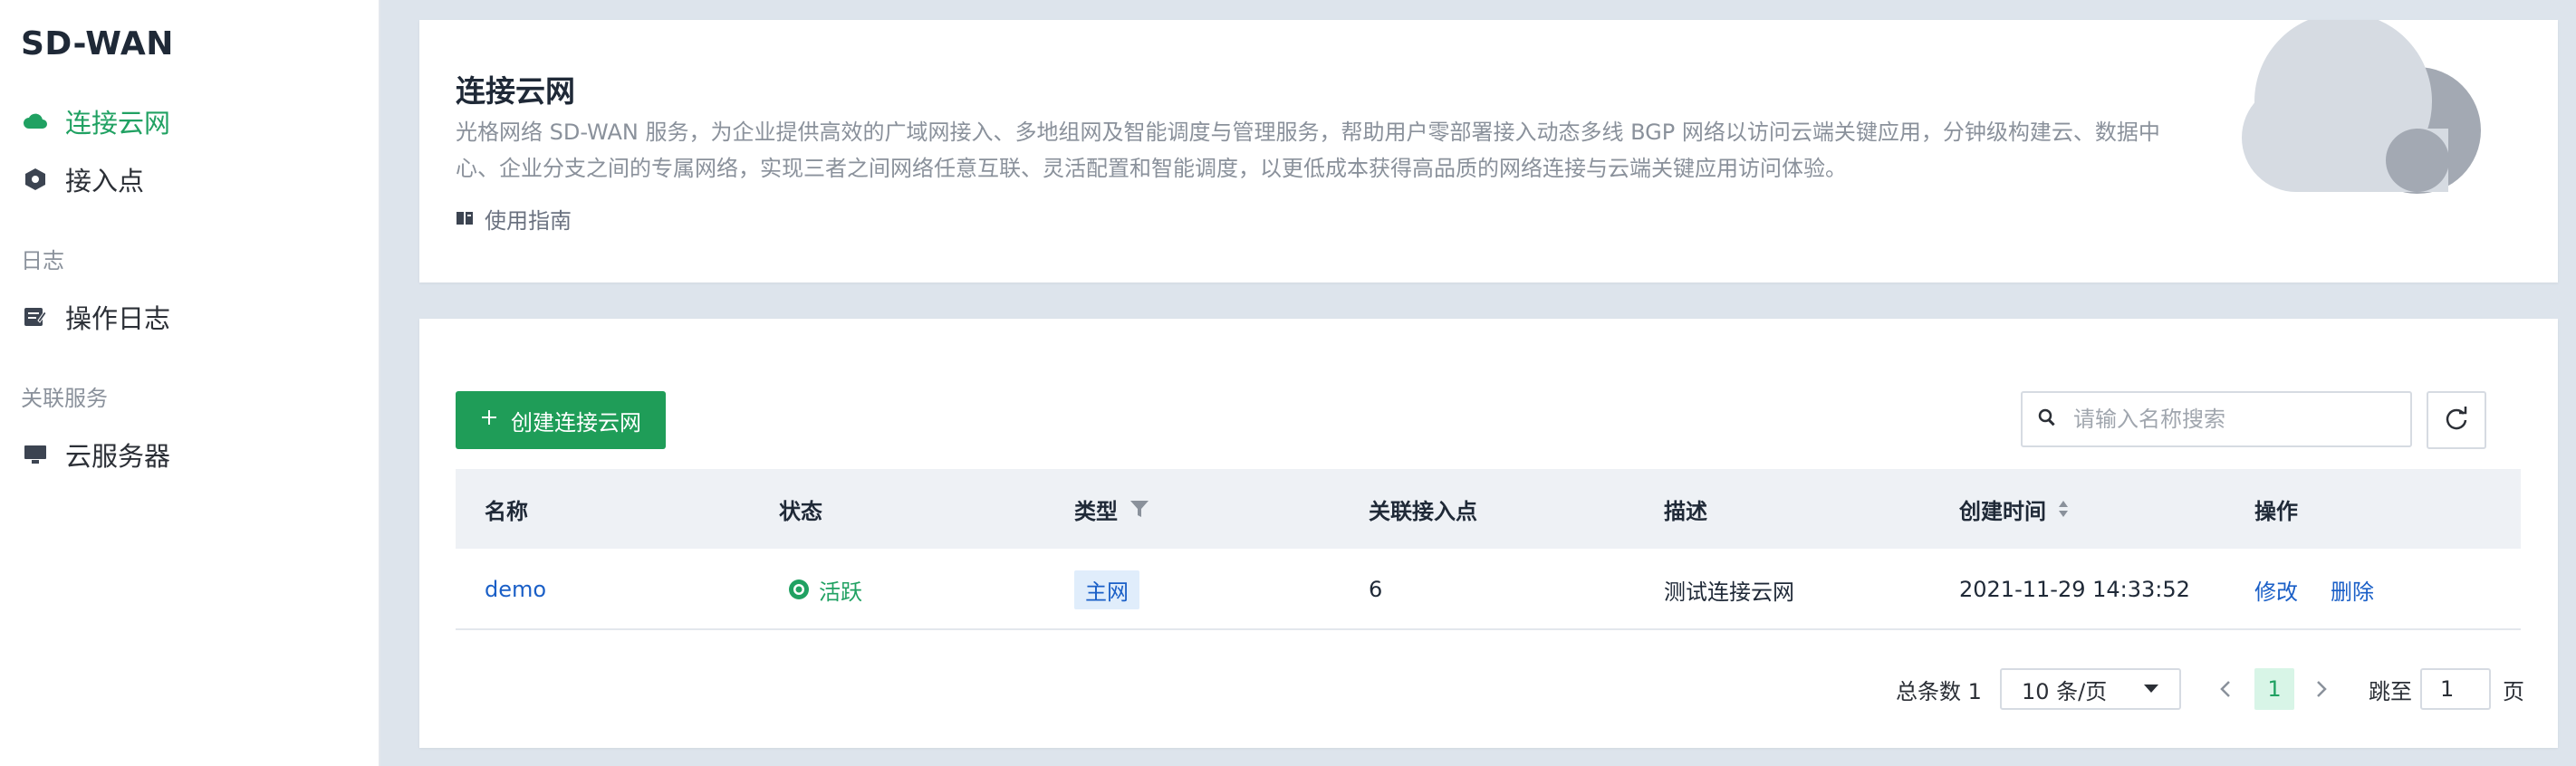 This screenshot has height=766, width=2576. I want to click on chevron-right-icon, so click(2321, 689).